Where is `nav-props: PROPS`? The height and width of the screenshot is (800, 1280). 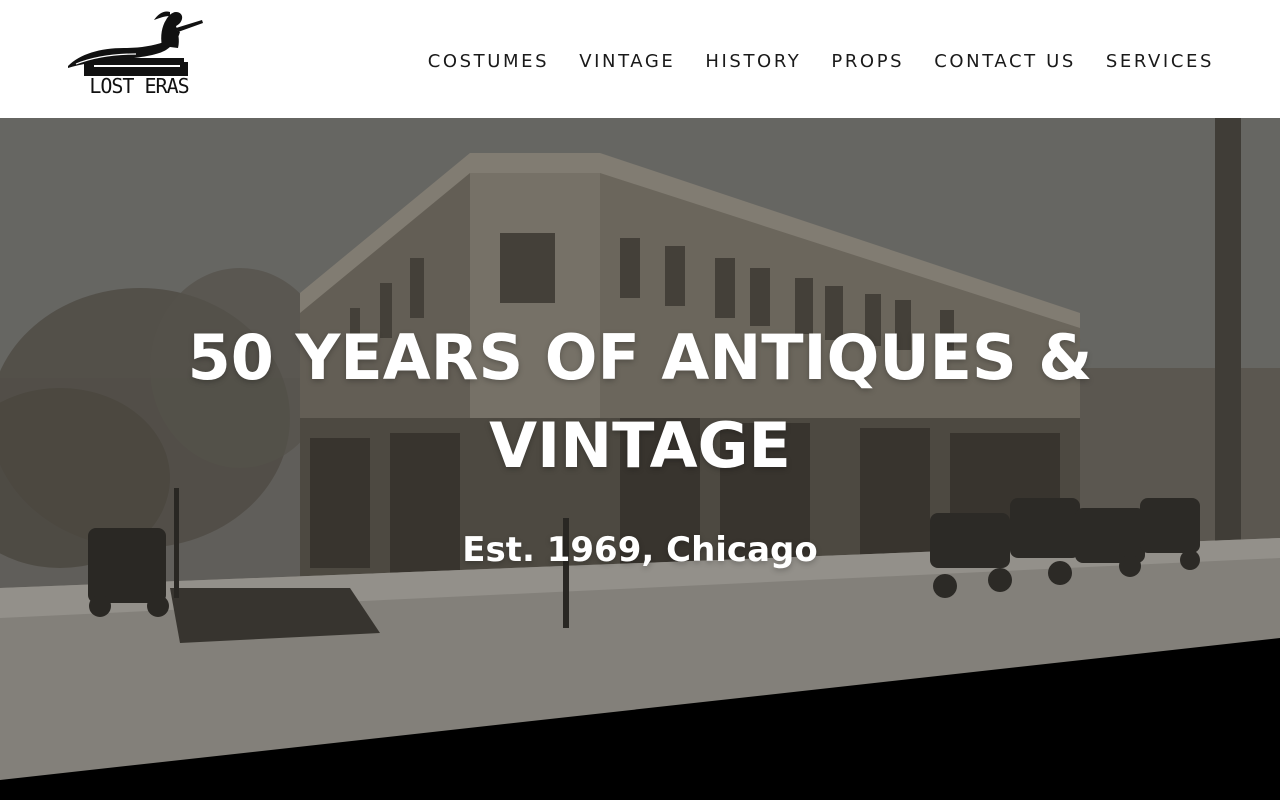
nav-props: PROPS is located at coordinates (867, 61).